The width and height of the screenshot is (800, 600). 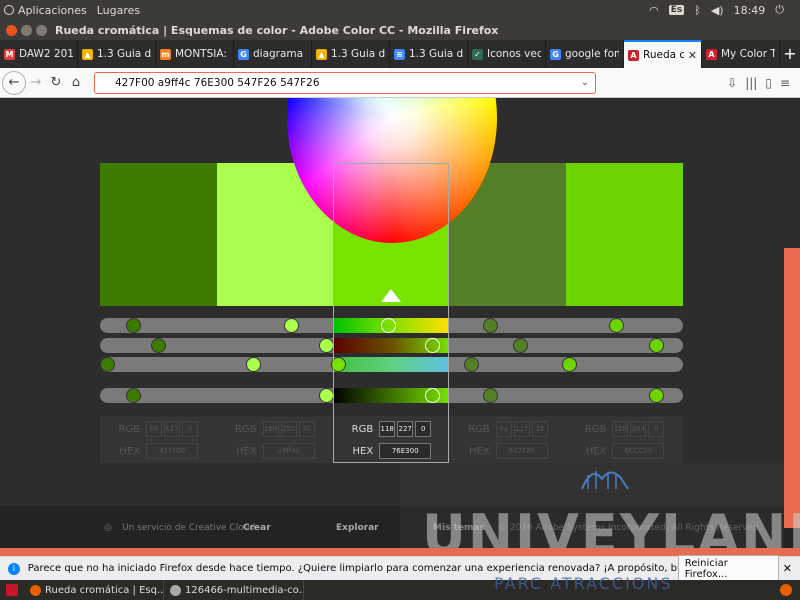 What do you see at coordinates (429, 54) in the screenshot?
I see `tab-6: ≡ 1.3 Guia d'est` at bounding box center [429, 54].